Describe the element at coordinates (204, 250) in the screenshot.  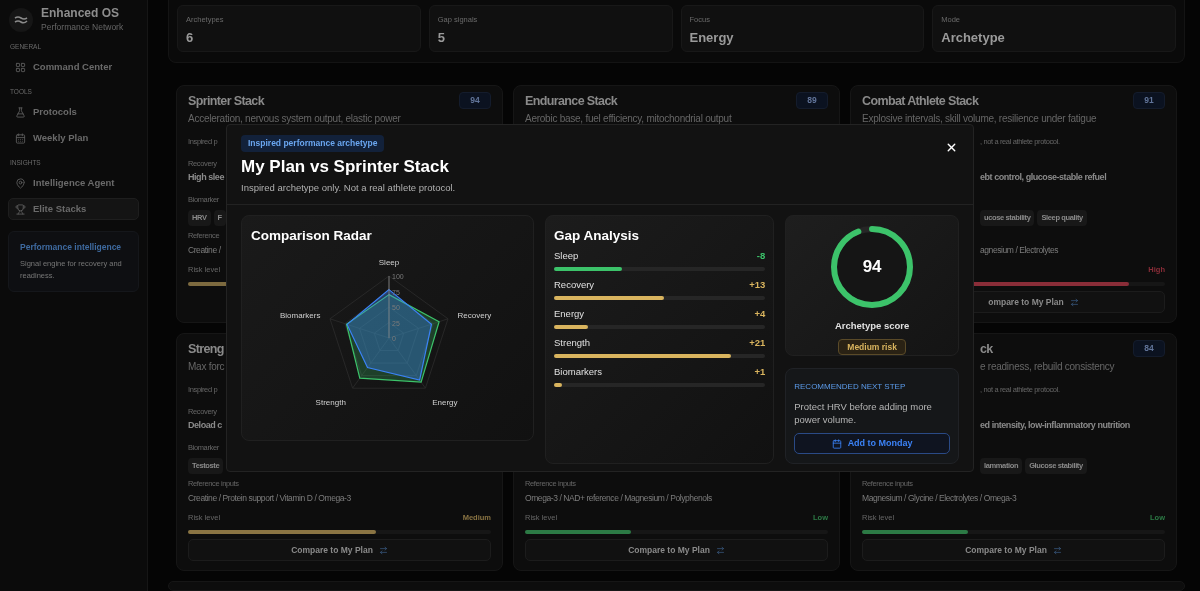
I see `reference-text: Creatine /` at that location.